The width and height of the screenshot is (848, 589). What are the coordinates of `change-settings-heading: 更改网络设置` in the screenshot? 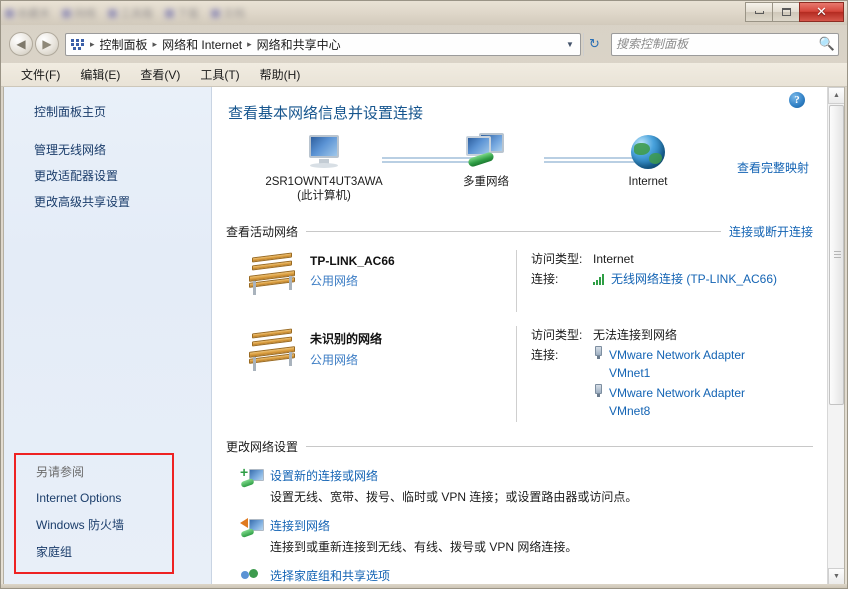 It's located at (262, 447).